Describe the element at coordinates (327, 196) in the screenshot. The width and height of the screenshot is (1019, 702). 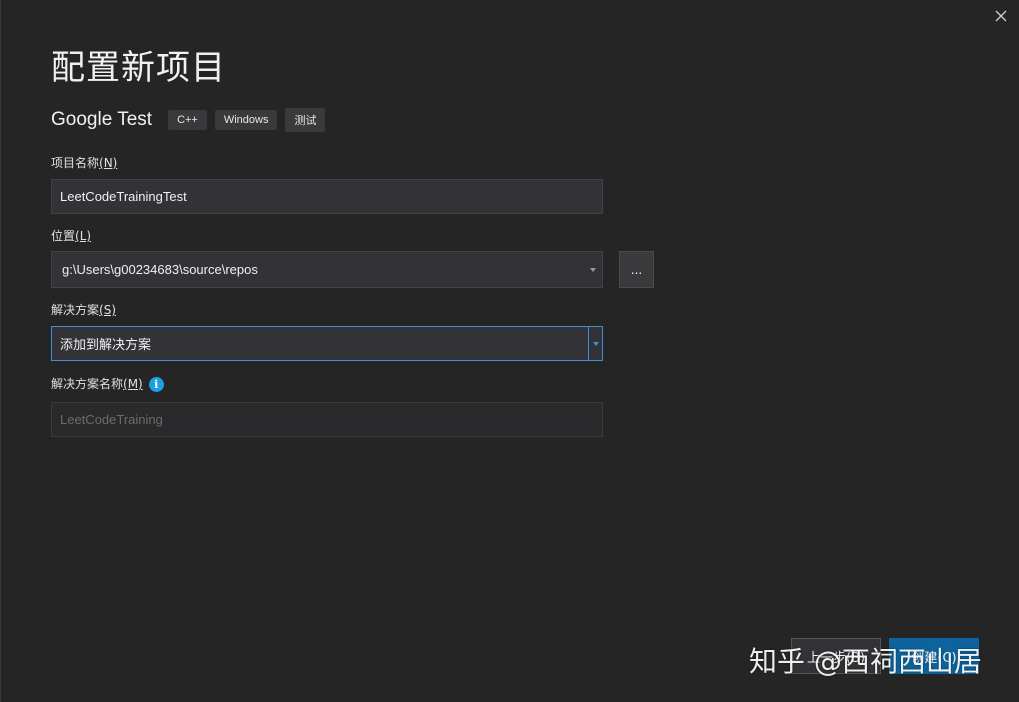
I see `project-name-input: LeetCodeTrainingTest` at that location.